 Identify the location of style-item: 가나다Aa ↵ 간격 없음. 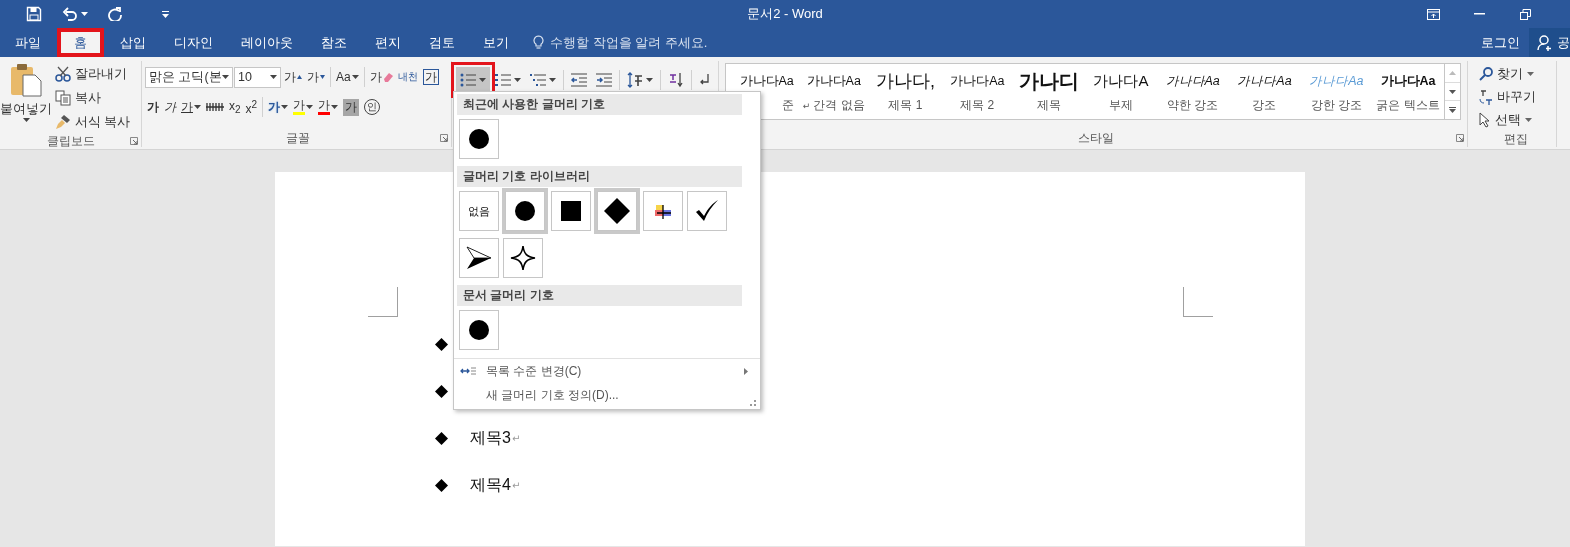
(833, 91).